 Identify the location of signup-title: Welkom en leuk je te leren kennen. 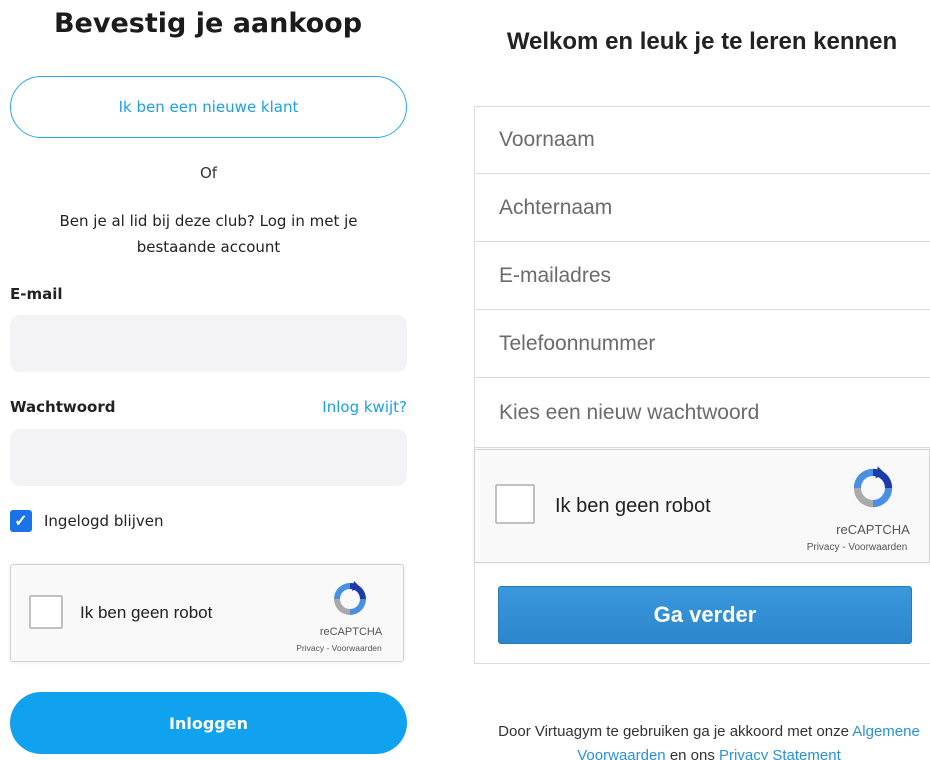
(702, 41).